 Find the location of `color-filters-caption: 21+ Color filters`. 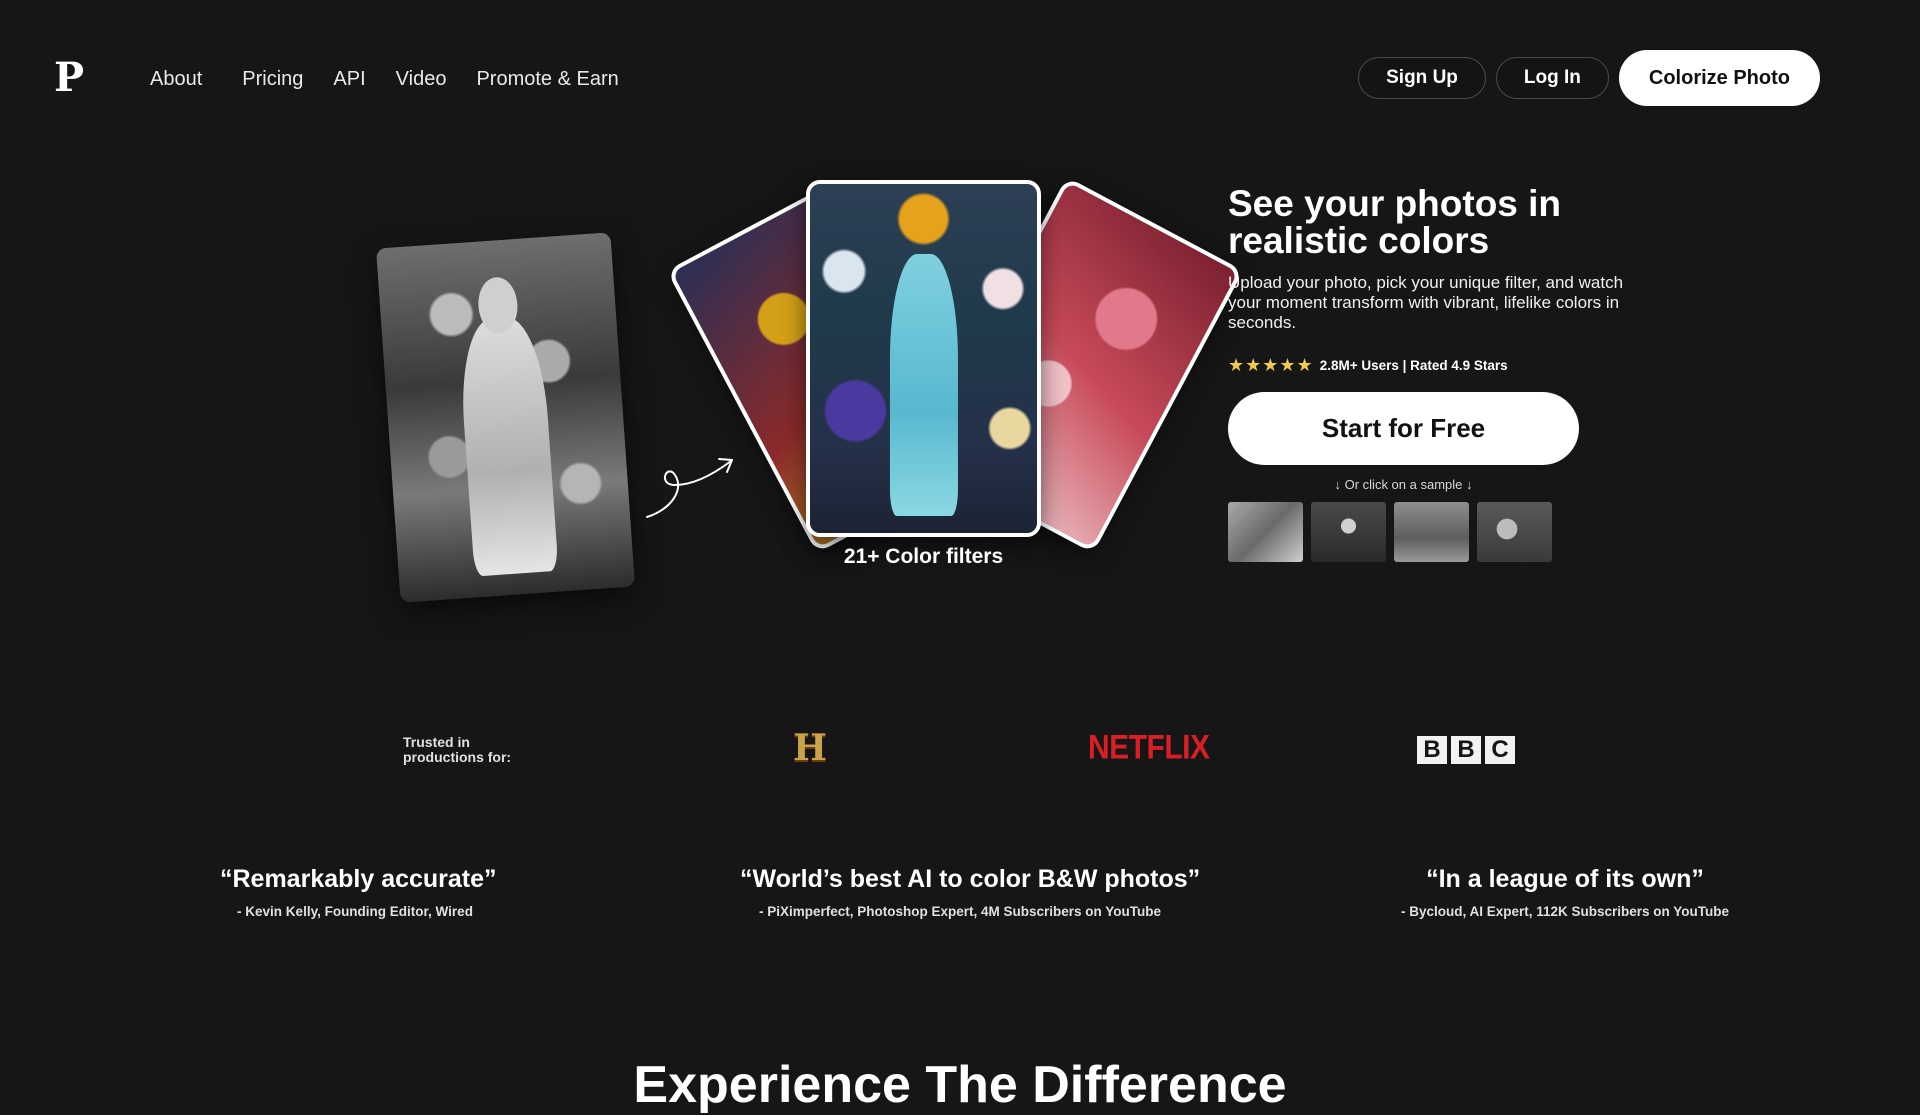

color-filters-caption: 21+ Color filters is located at coordinates (923, 556).